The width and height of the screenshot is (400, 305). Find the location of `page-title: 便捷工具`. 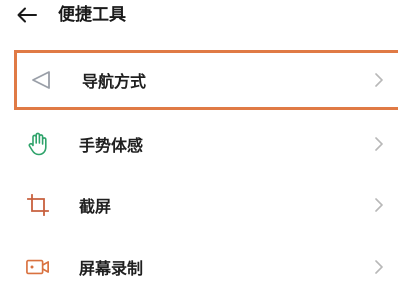

page-title: 便捷工具 is located at coordinates (92, 15).